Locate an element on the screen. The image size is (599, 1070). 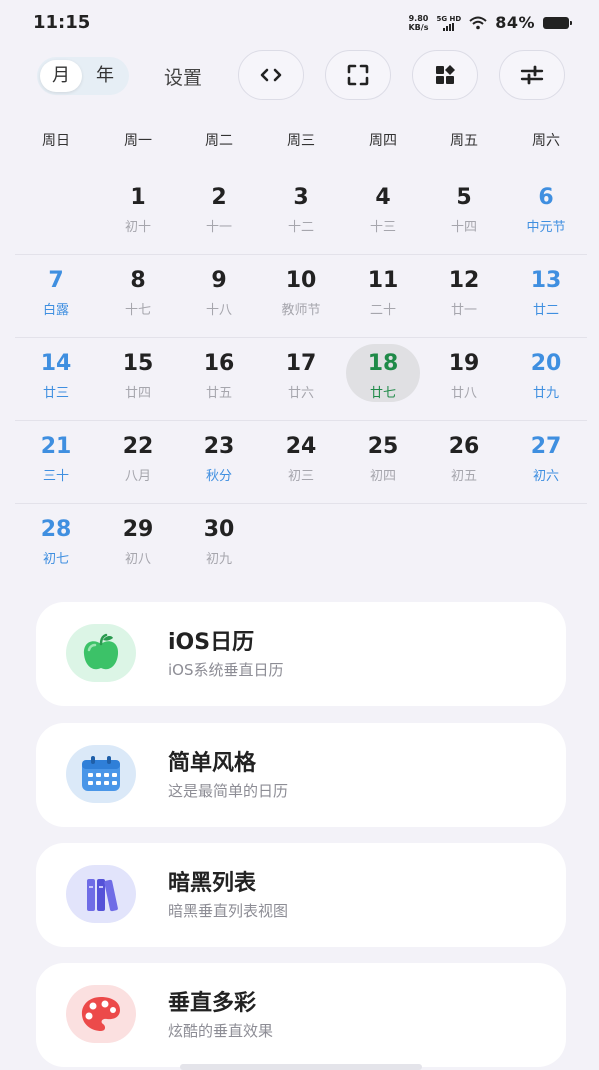
lunar-date: 中元节 is located at coordinates (546, 227).